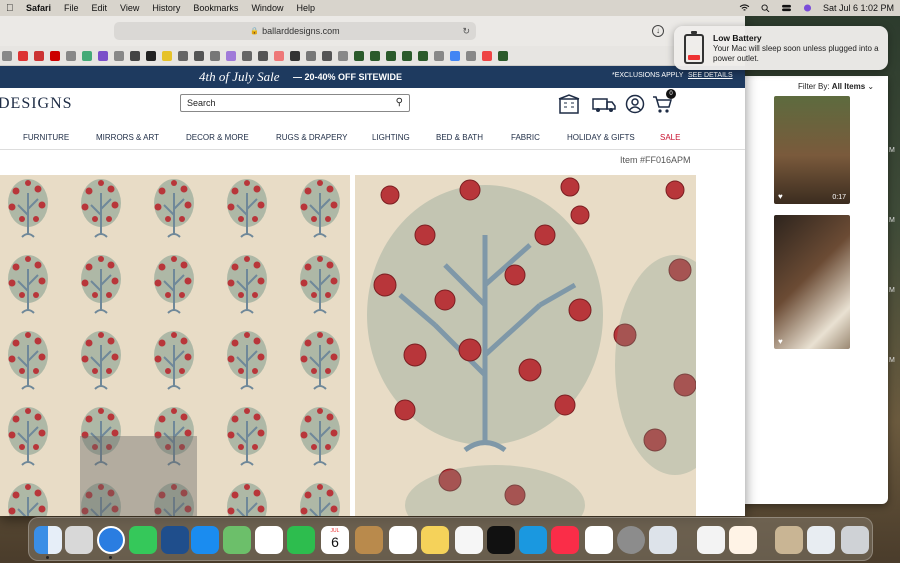 The height and width of the screenshot is (563, 900). I want to click on messages-icon, so click(143, 540).